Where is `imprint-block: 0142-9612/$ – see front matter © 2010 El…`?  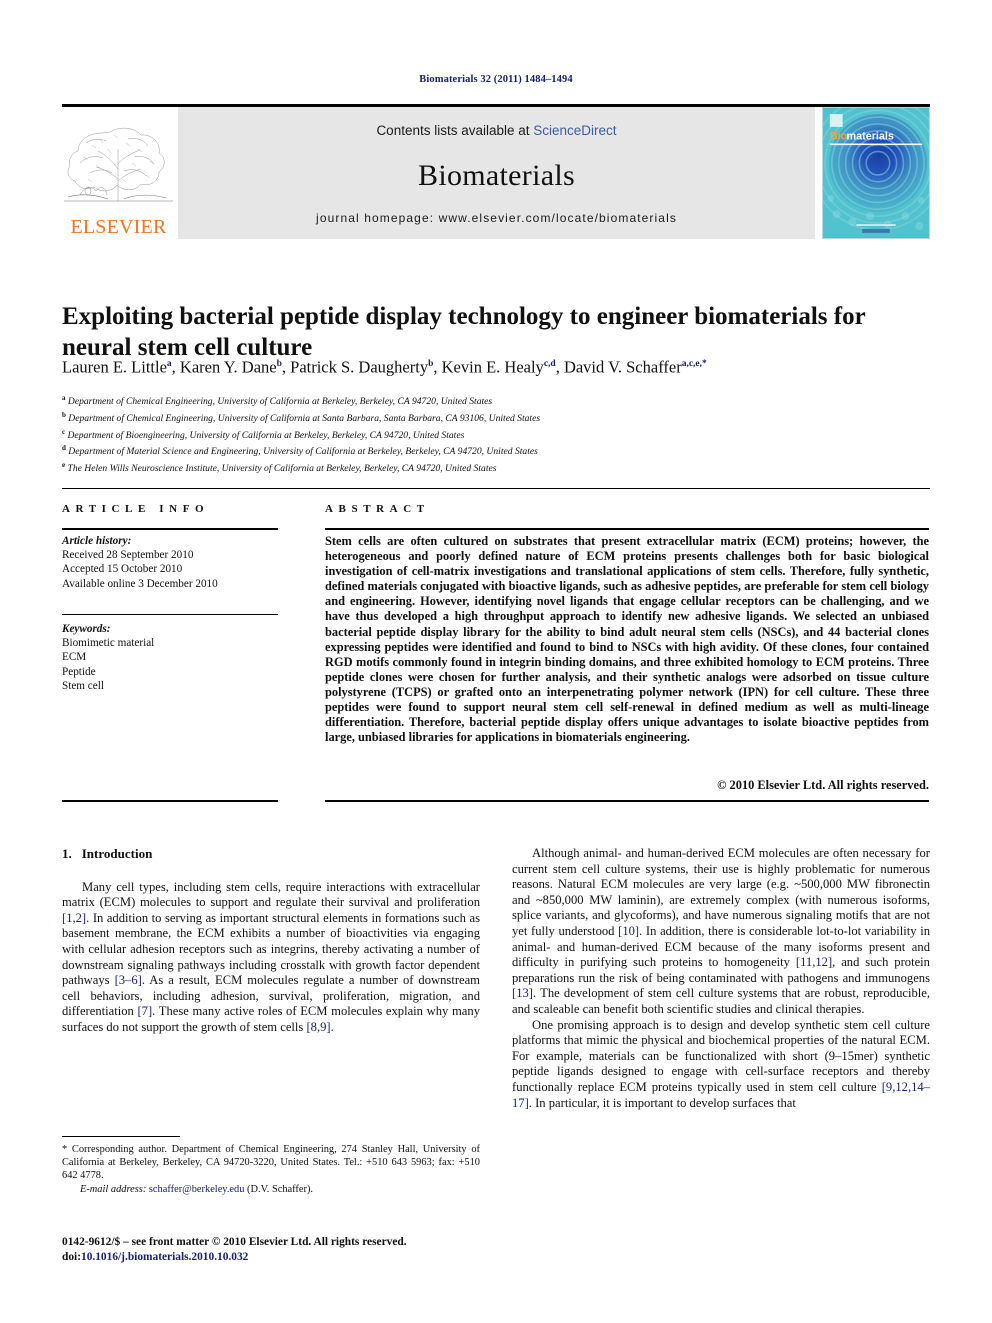 imprint-block: 0142-9612/$ – see front matter © 2010 El… is located at coordinates (277, 1250).